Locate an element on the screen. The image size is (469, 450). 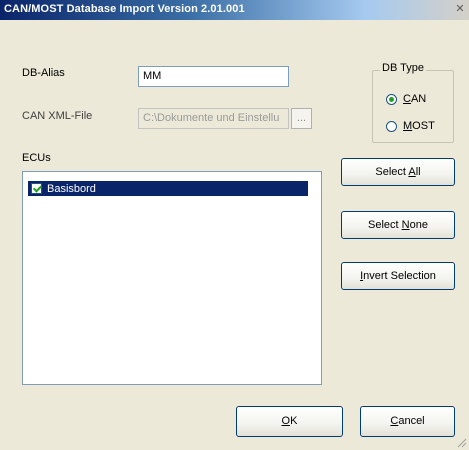
select-none-button: Select None is located at coordinates (398, 225).